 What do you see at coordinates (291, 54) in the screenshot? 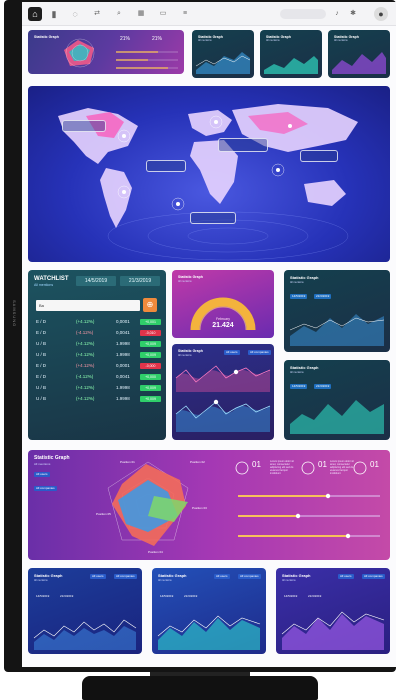
I see `mini-stat-card-2: Statistic Graph All mentions` at bounding box center [291, 54].